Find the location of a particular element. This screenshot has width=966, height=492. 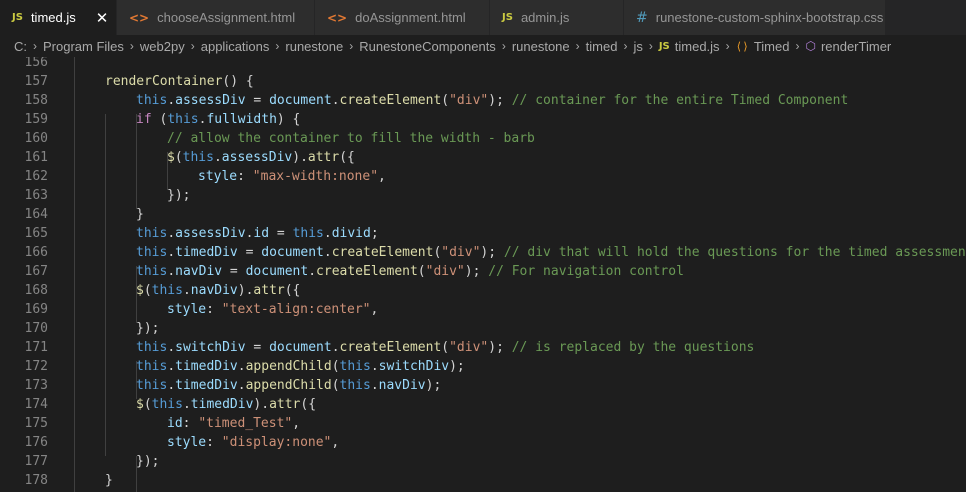

code-line: 161 $(this.assessDiv).attr({ is located at coordinates (483, 157).